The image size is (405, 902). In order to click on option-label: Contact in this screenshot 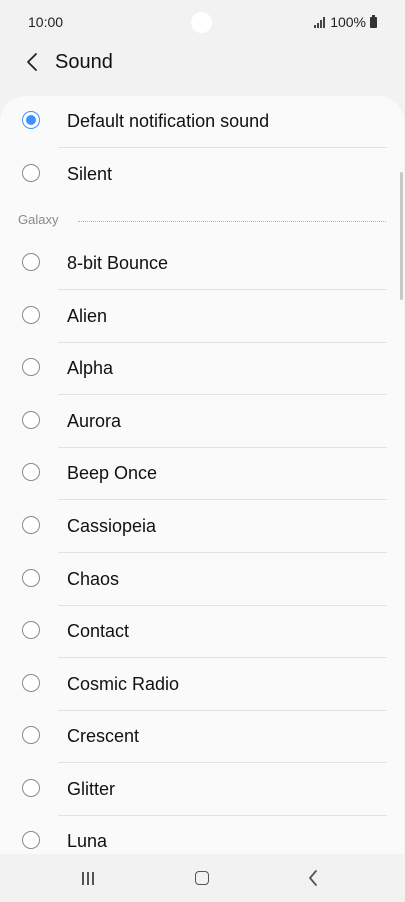, I will do `click(98, 631)`.